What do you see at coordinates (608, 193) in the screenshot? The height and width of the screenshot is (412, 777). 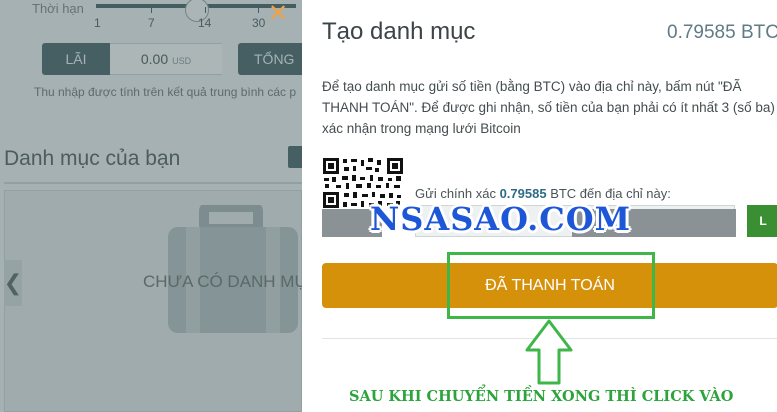 I see `send-suffix: BTC đến địa chỉ này:` at bounding box center [608, 193].